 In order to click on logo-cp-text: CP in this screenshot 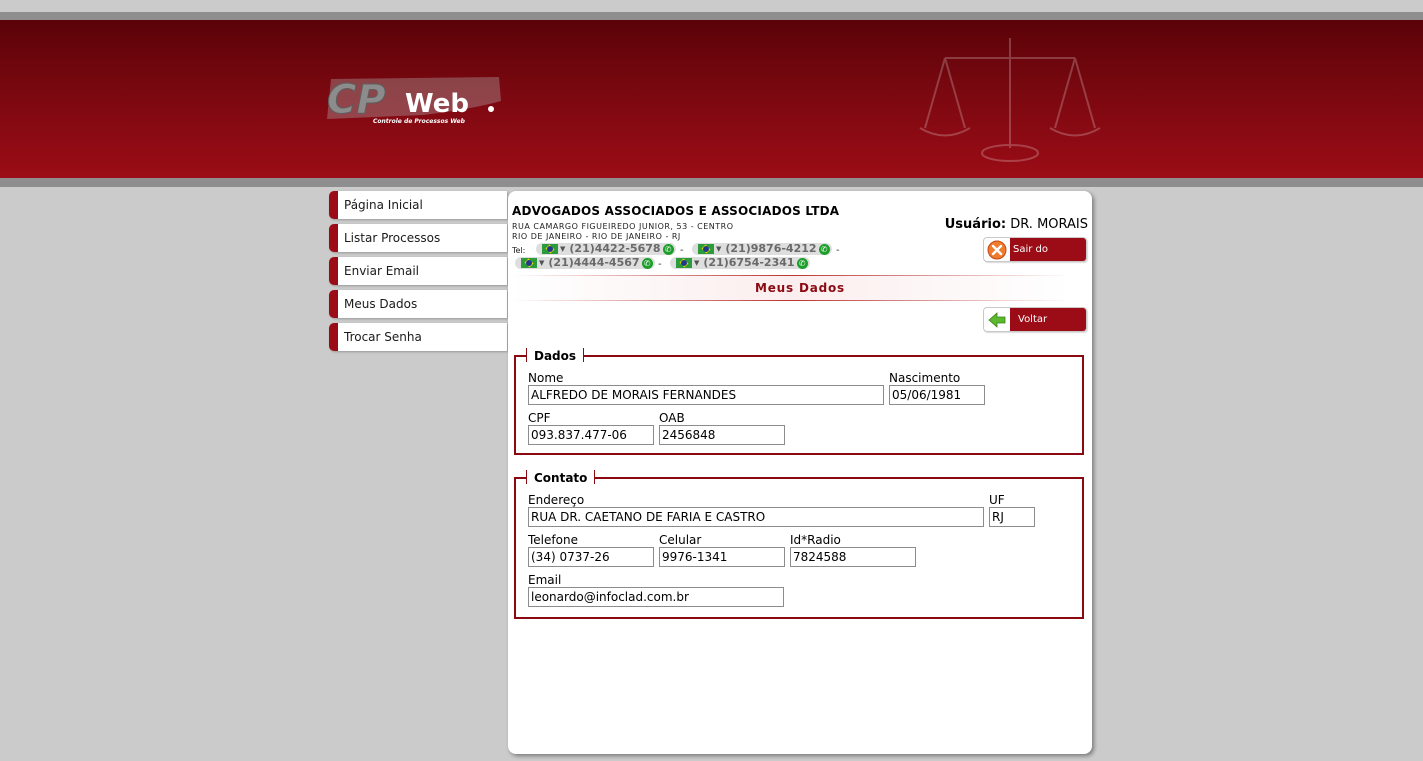, I will do `click(356, 100)`.